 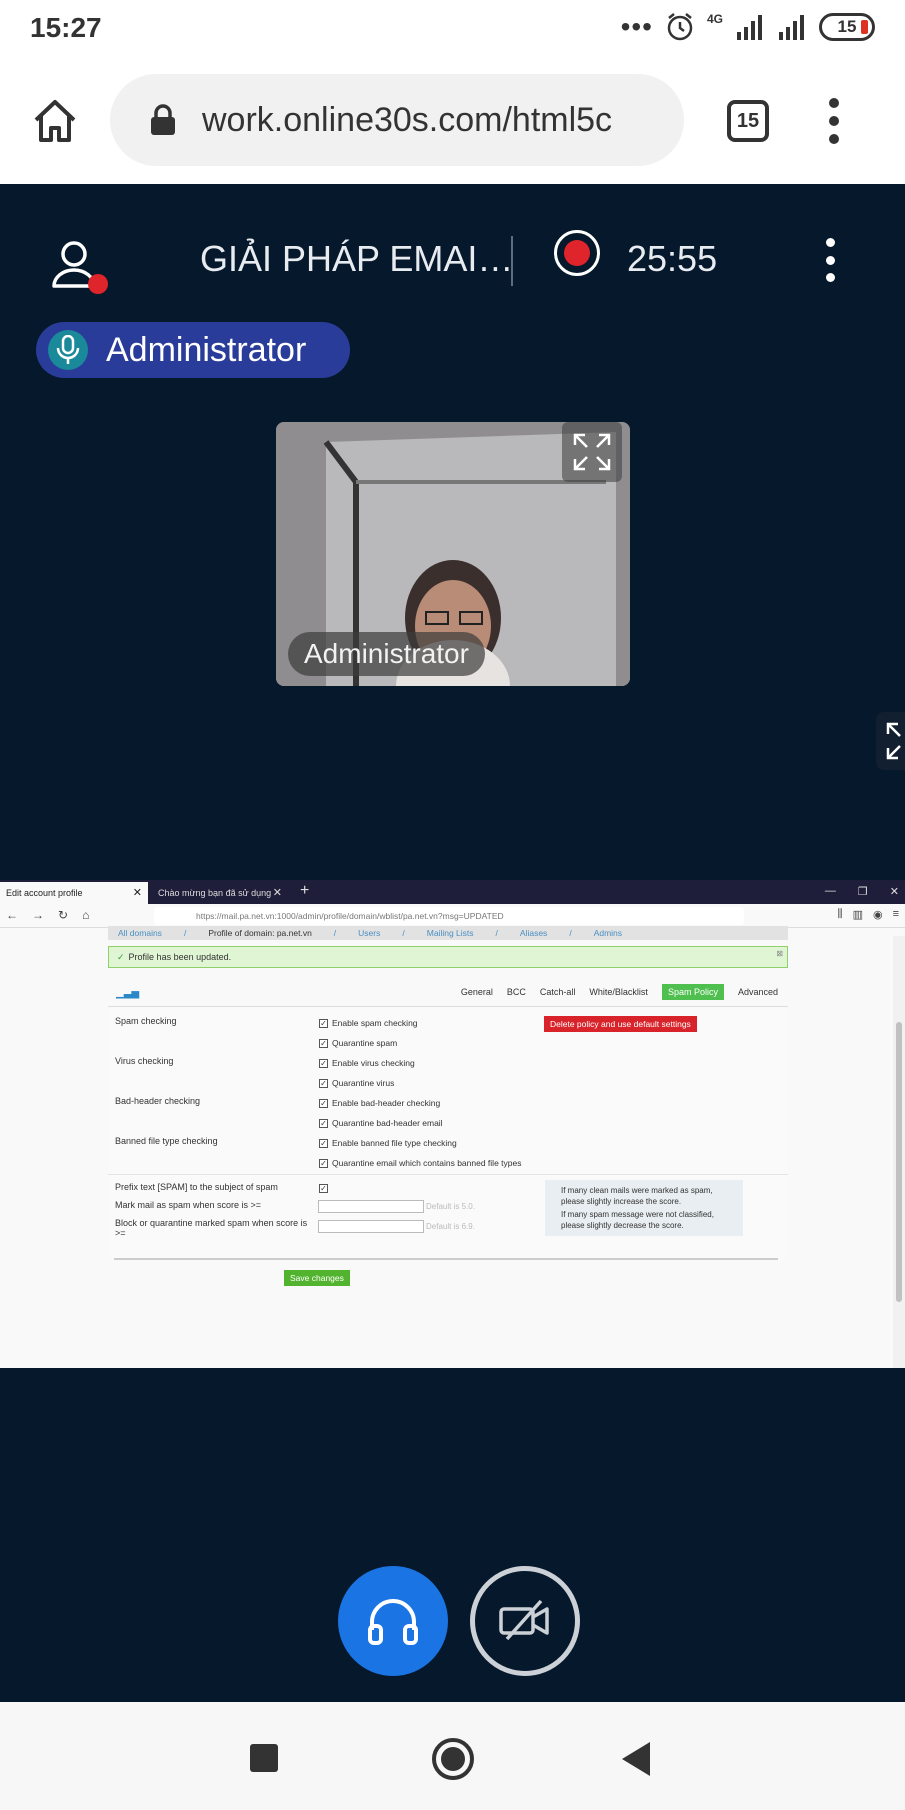 I want to click on scrollbar, so click(x=899, y=1152).